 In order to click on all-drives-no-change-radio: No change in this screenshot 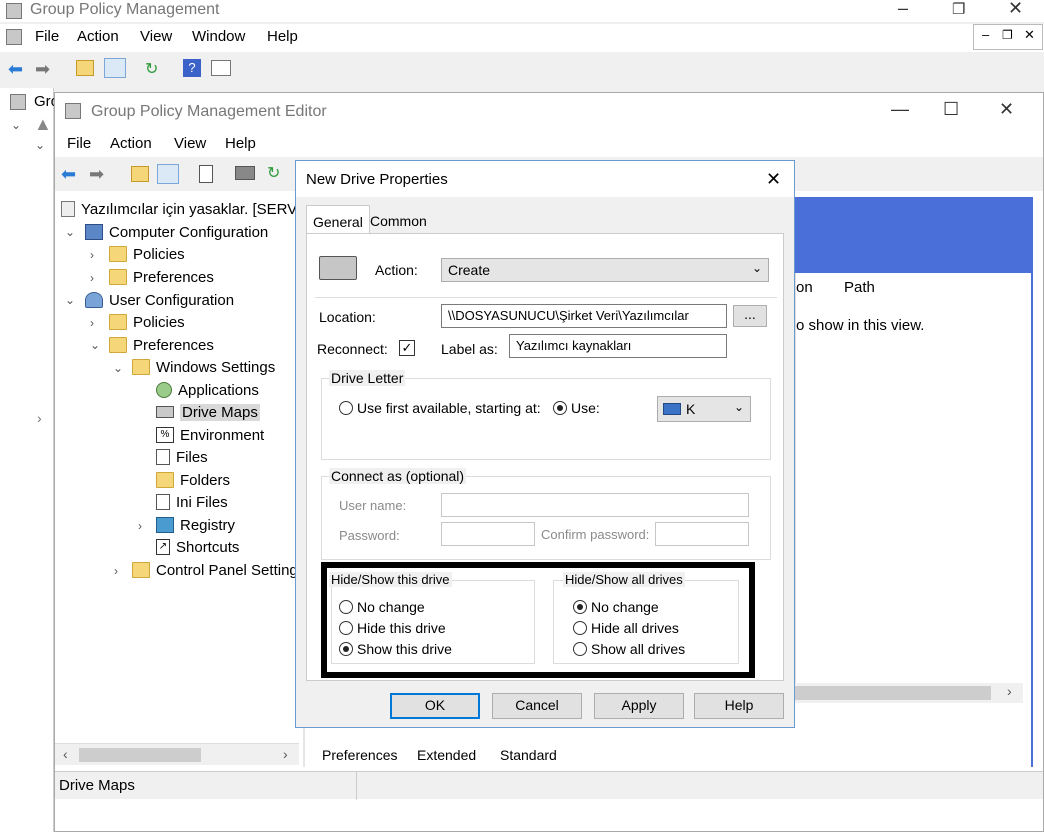, I will do `click(616, 607)`.